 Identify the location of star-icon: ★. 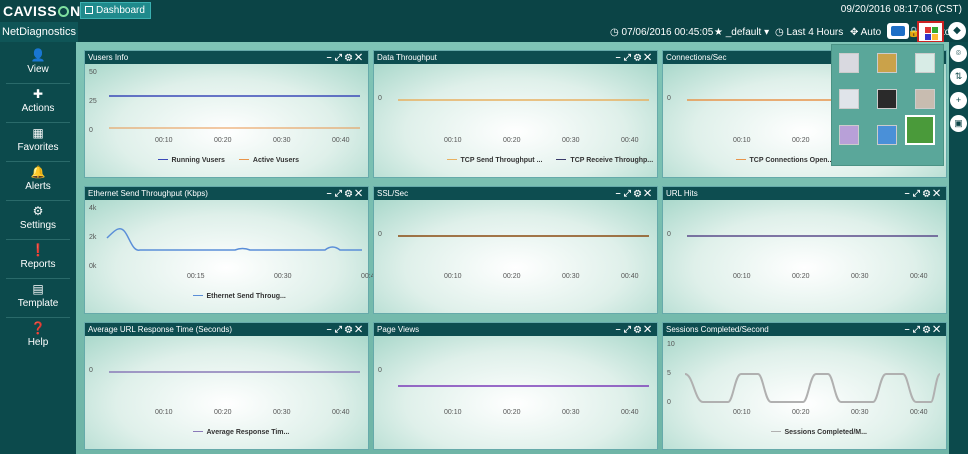
(718, 32).